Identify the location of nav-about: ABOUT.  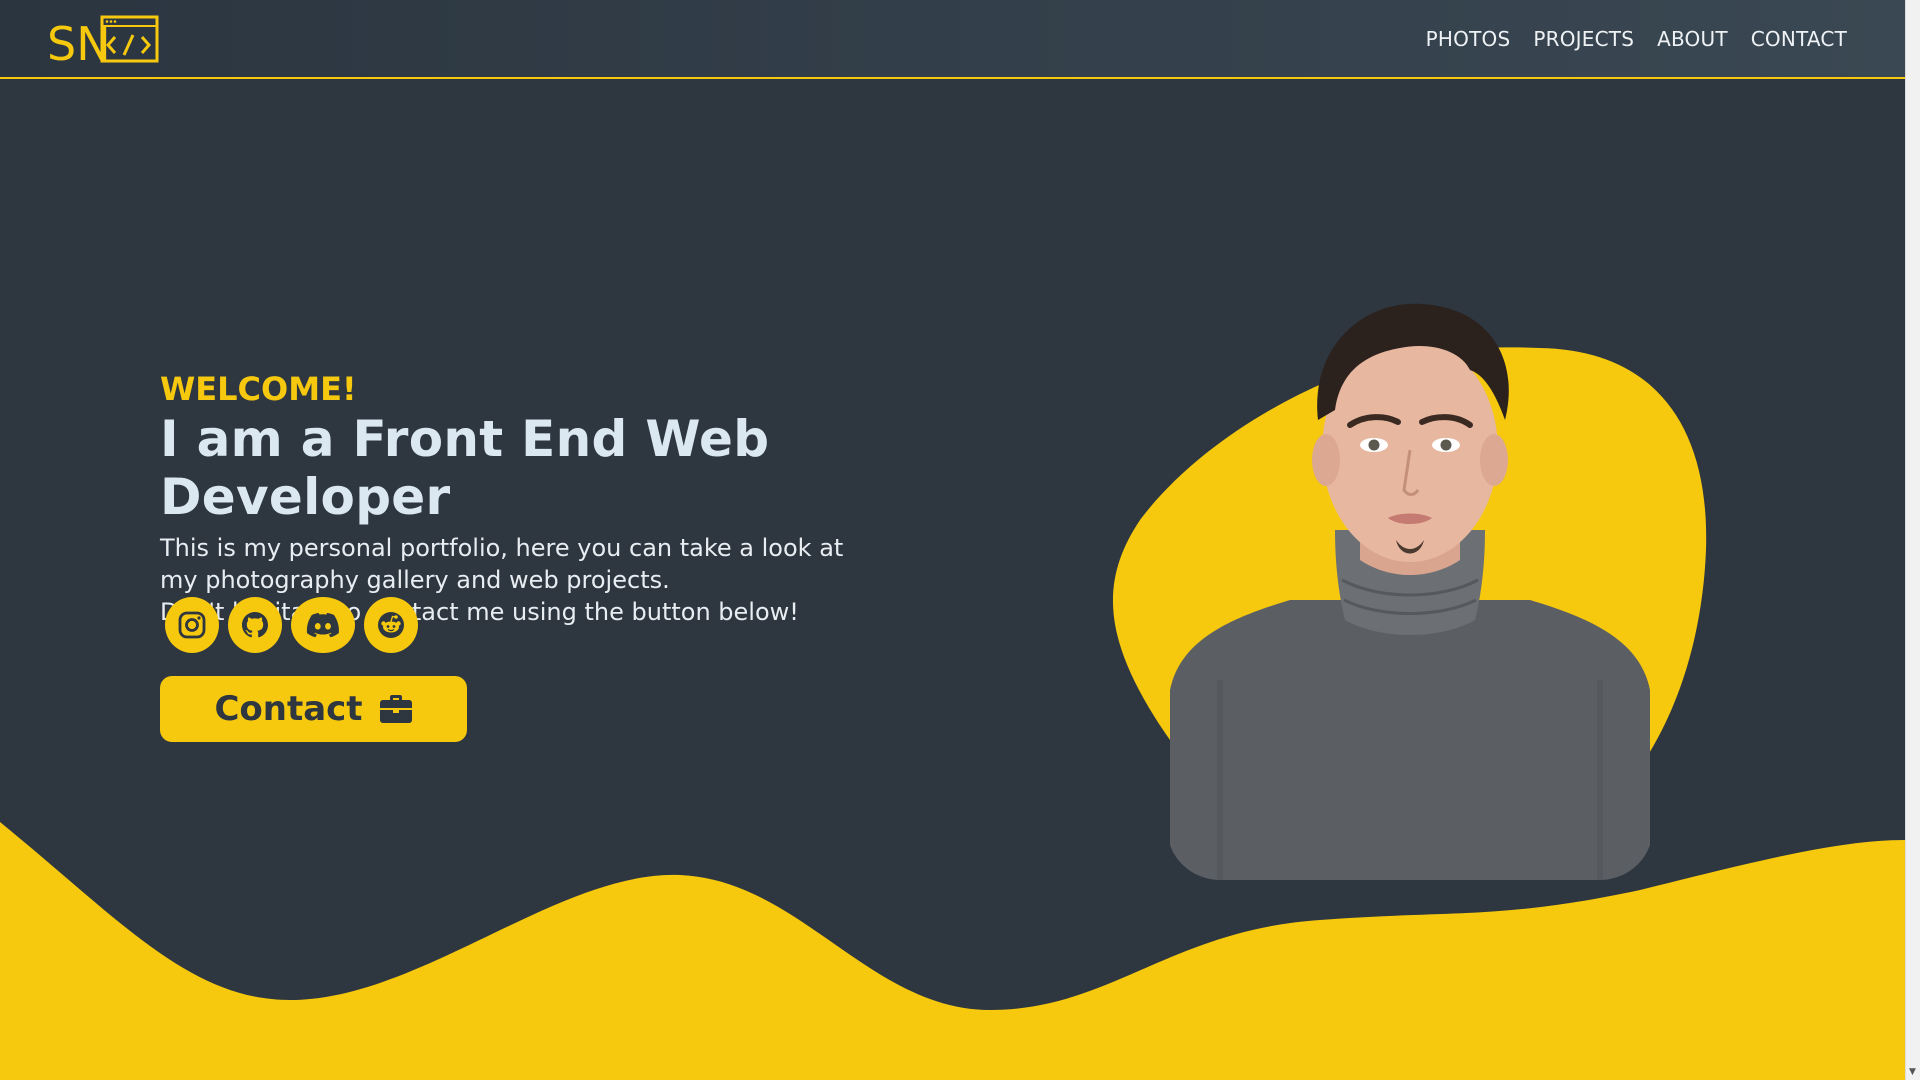
(1692, 39).